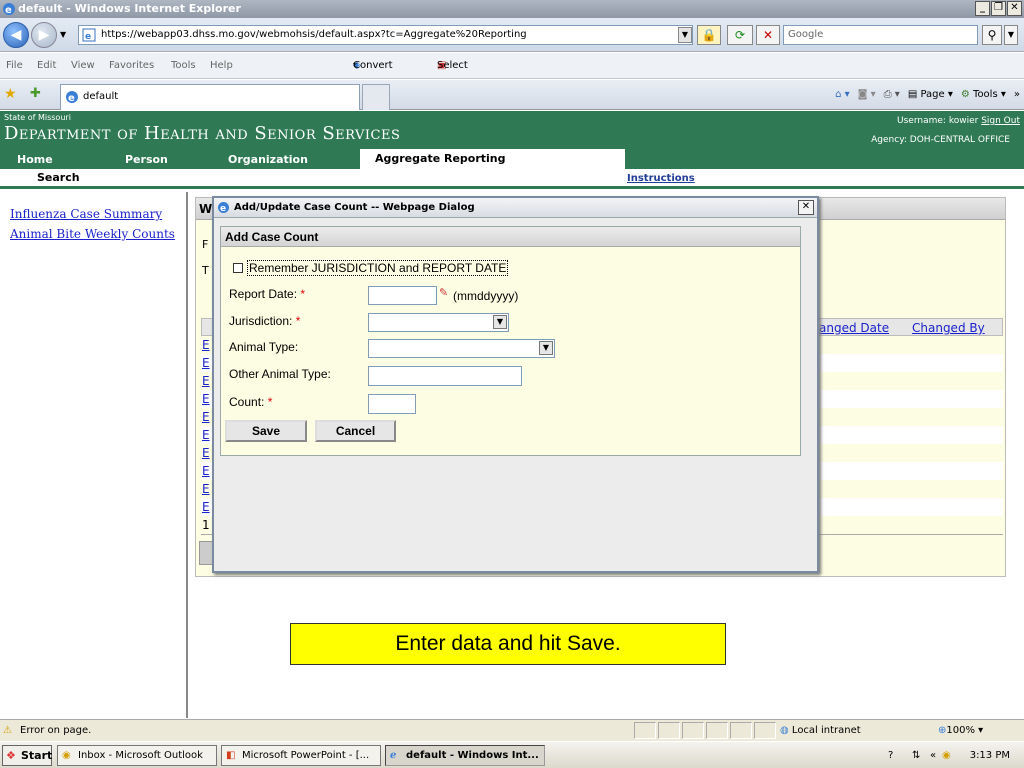 Image resolution: width=1024 pixels, height=768 pixels. What do you see at coordinates (66, 755) in the screenshot?
I see `outlook-icon: ◉` at bounding box center [66, 755].